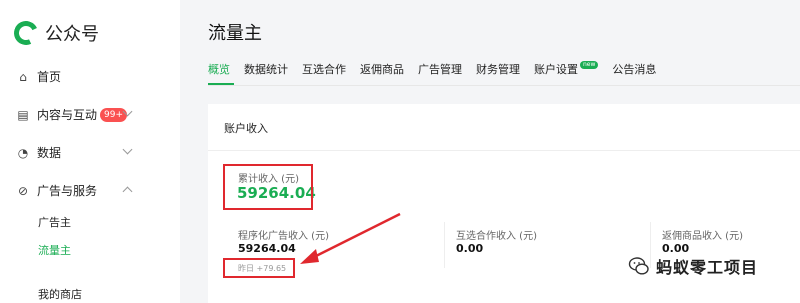  I want to click on watermark: 蚂蚁零工项目, so click(693, 266).